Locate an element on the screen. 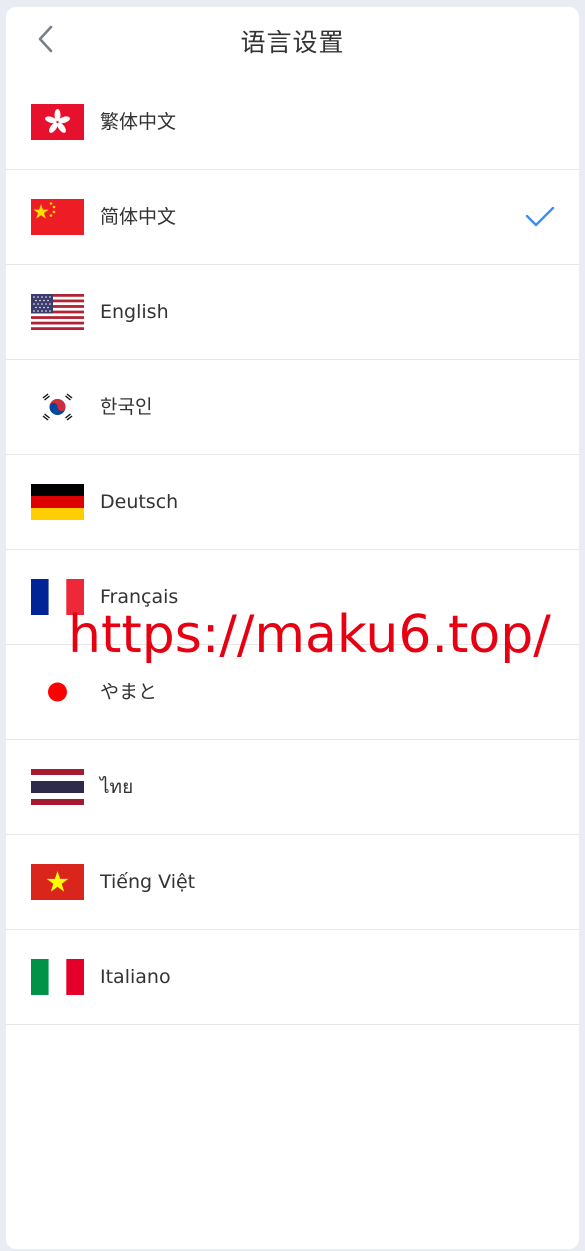 The image size is (585, 1251). check-icon is located at coordinates (540, 216).